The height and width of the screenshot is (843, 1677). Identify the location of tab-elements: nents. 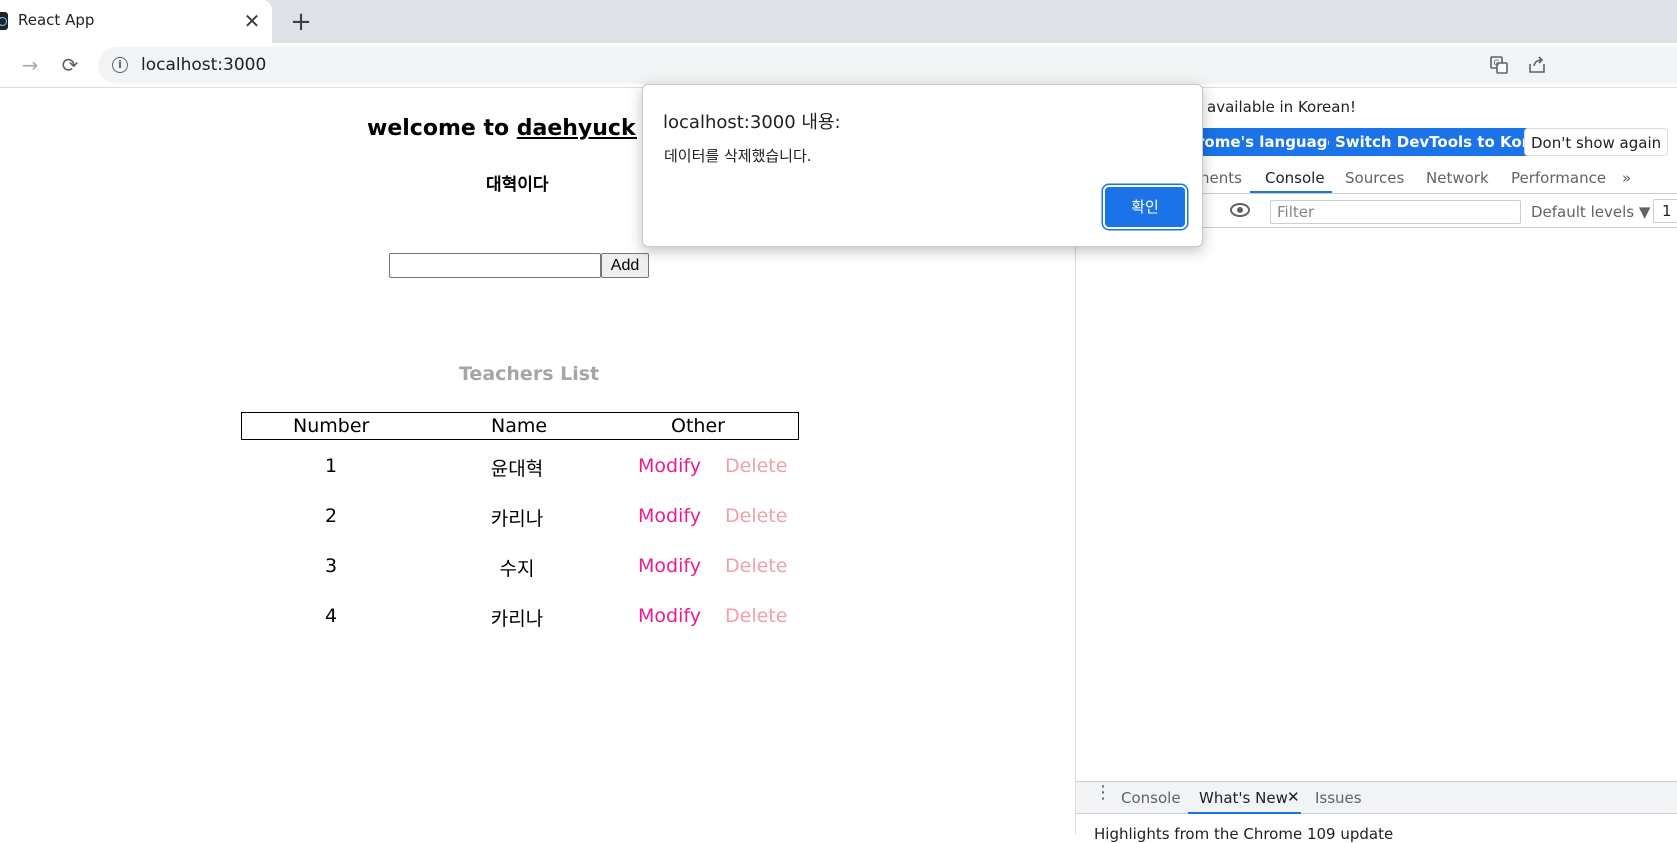
(1221, 178).